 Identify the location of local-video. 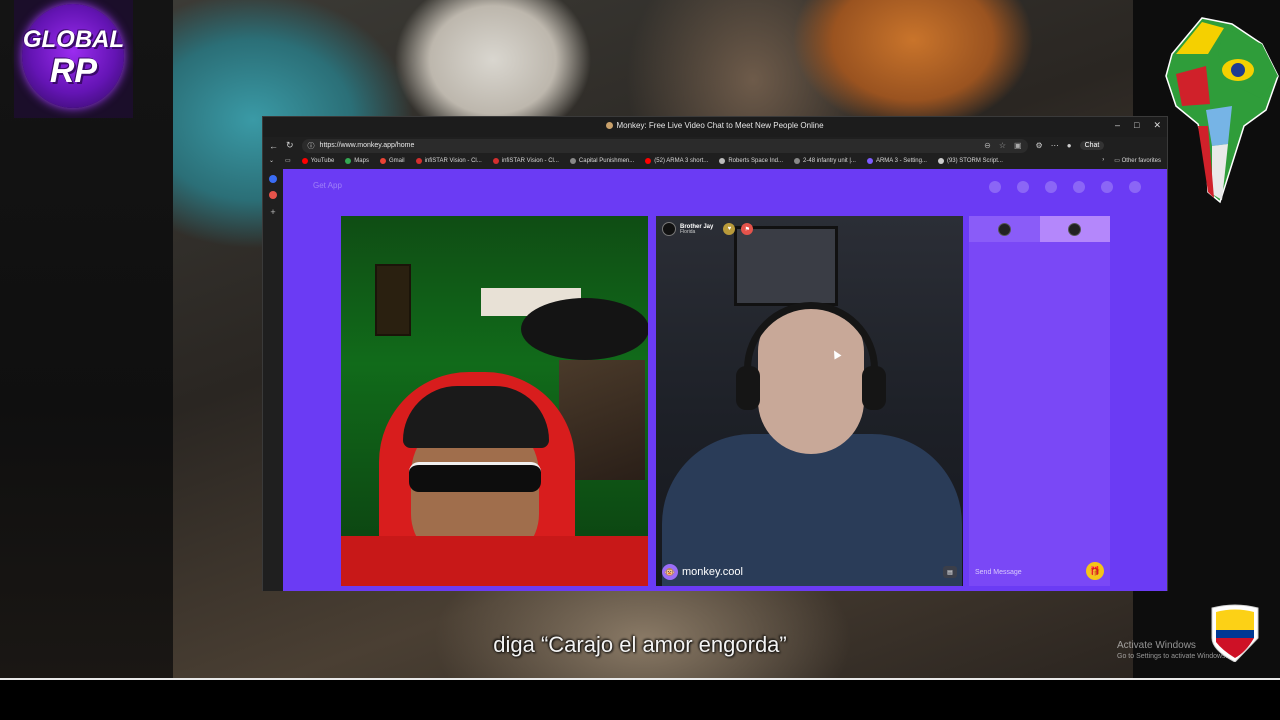
(494, 401).